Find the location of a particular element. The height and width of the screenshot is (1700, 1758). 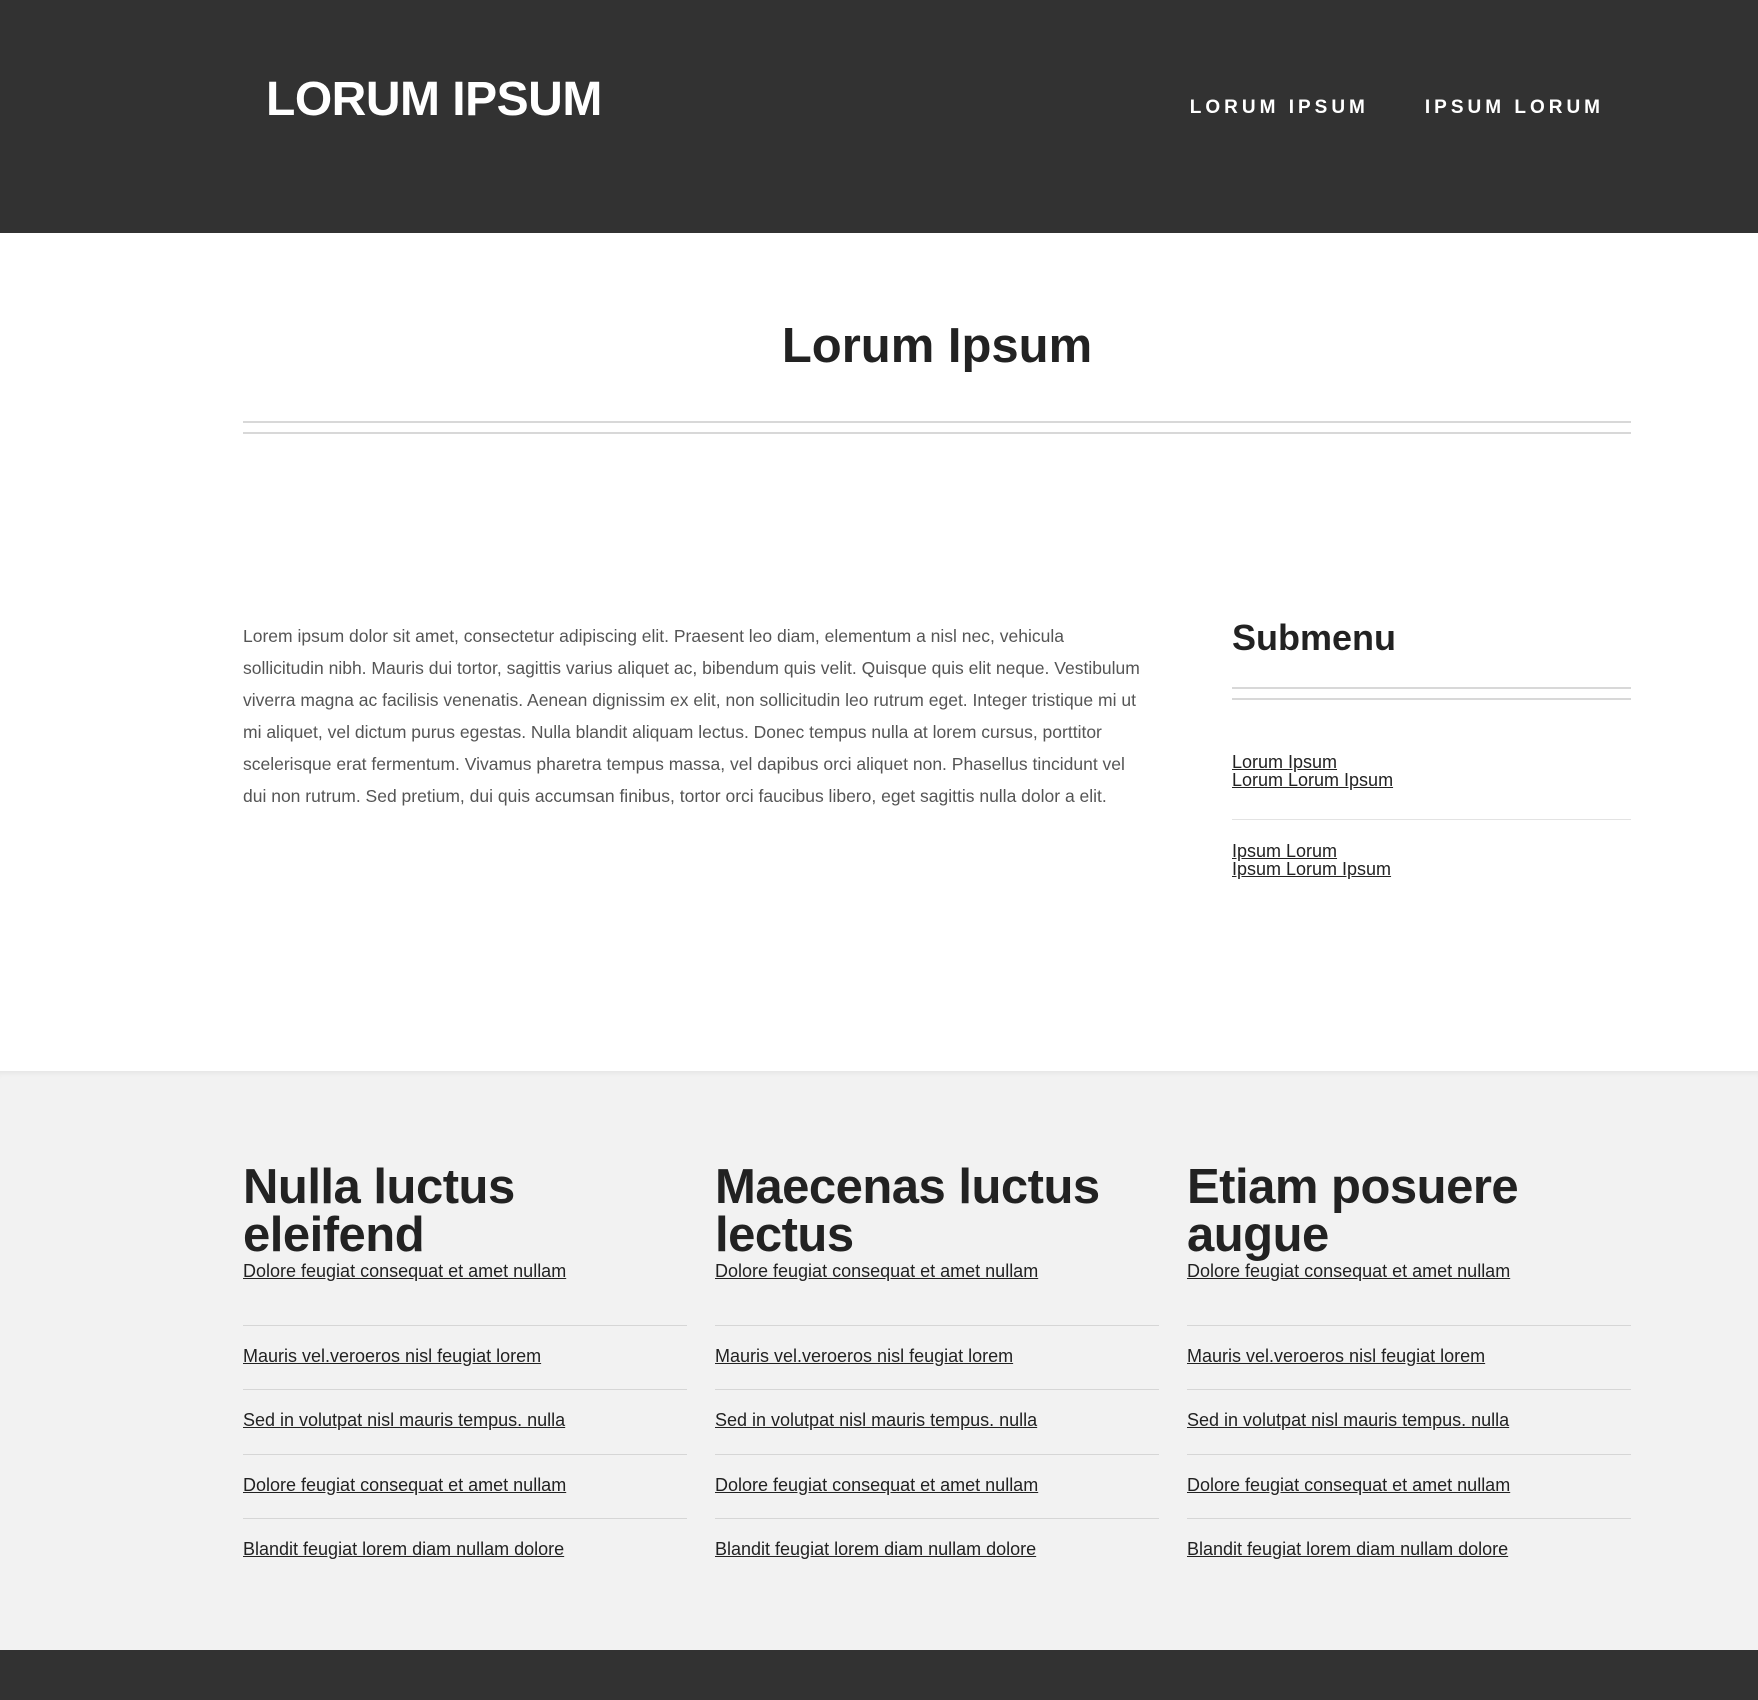

submenu-link: Lorum Lorum Ipsum is located at coordinates (1431, 780).